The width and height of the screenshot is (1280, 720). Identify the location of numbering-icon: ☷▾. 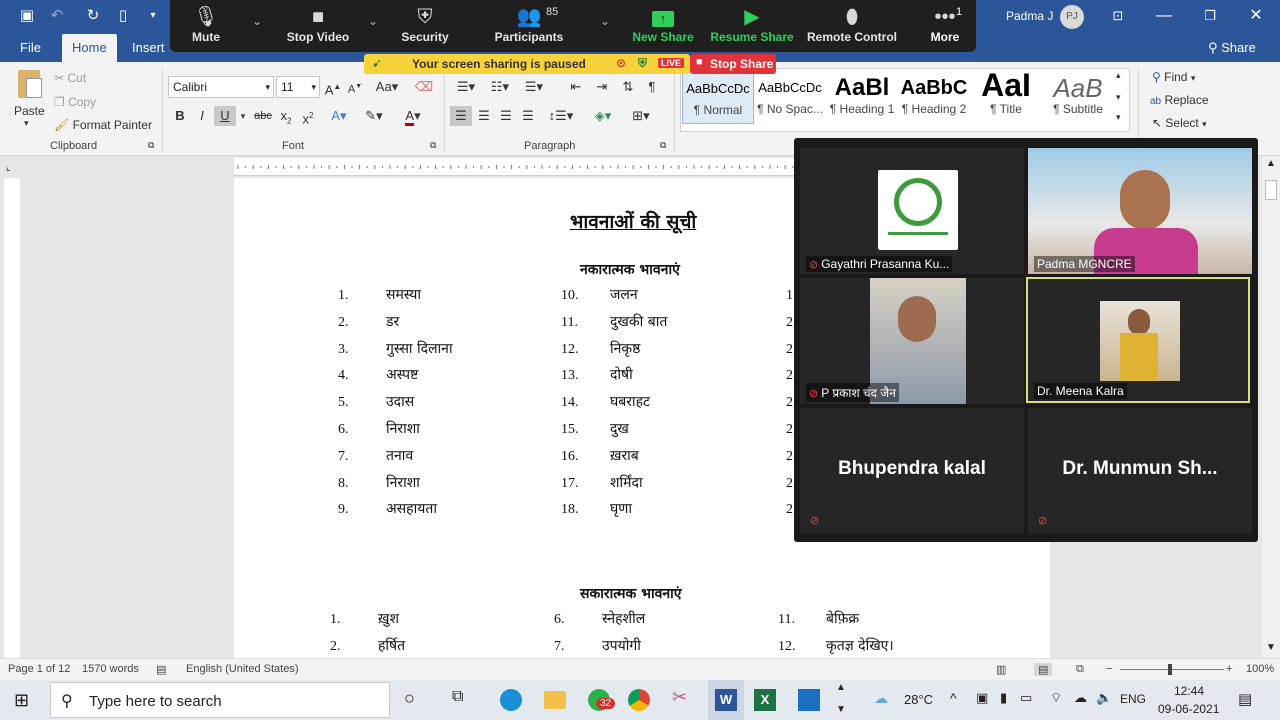
(500, 87).